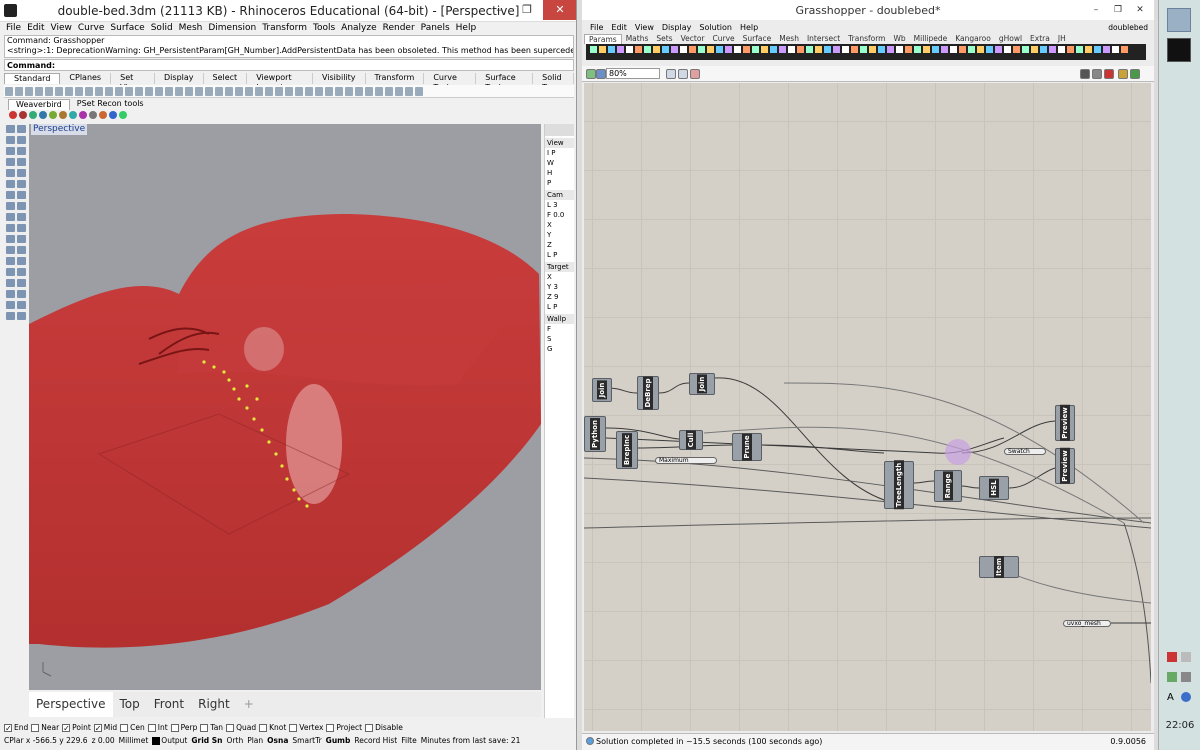  I want to click on osnap-knot: Knot, so click(272, 727).